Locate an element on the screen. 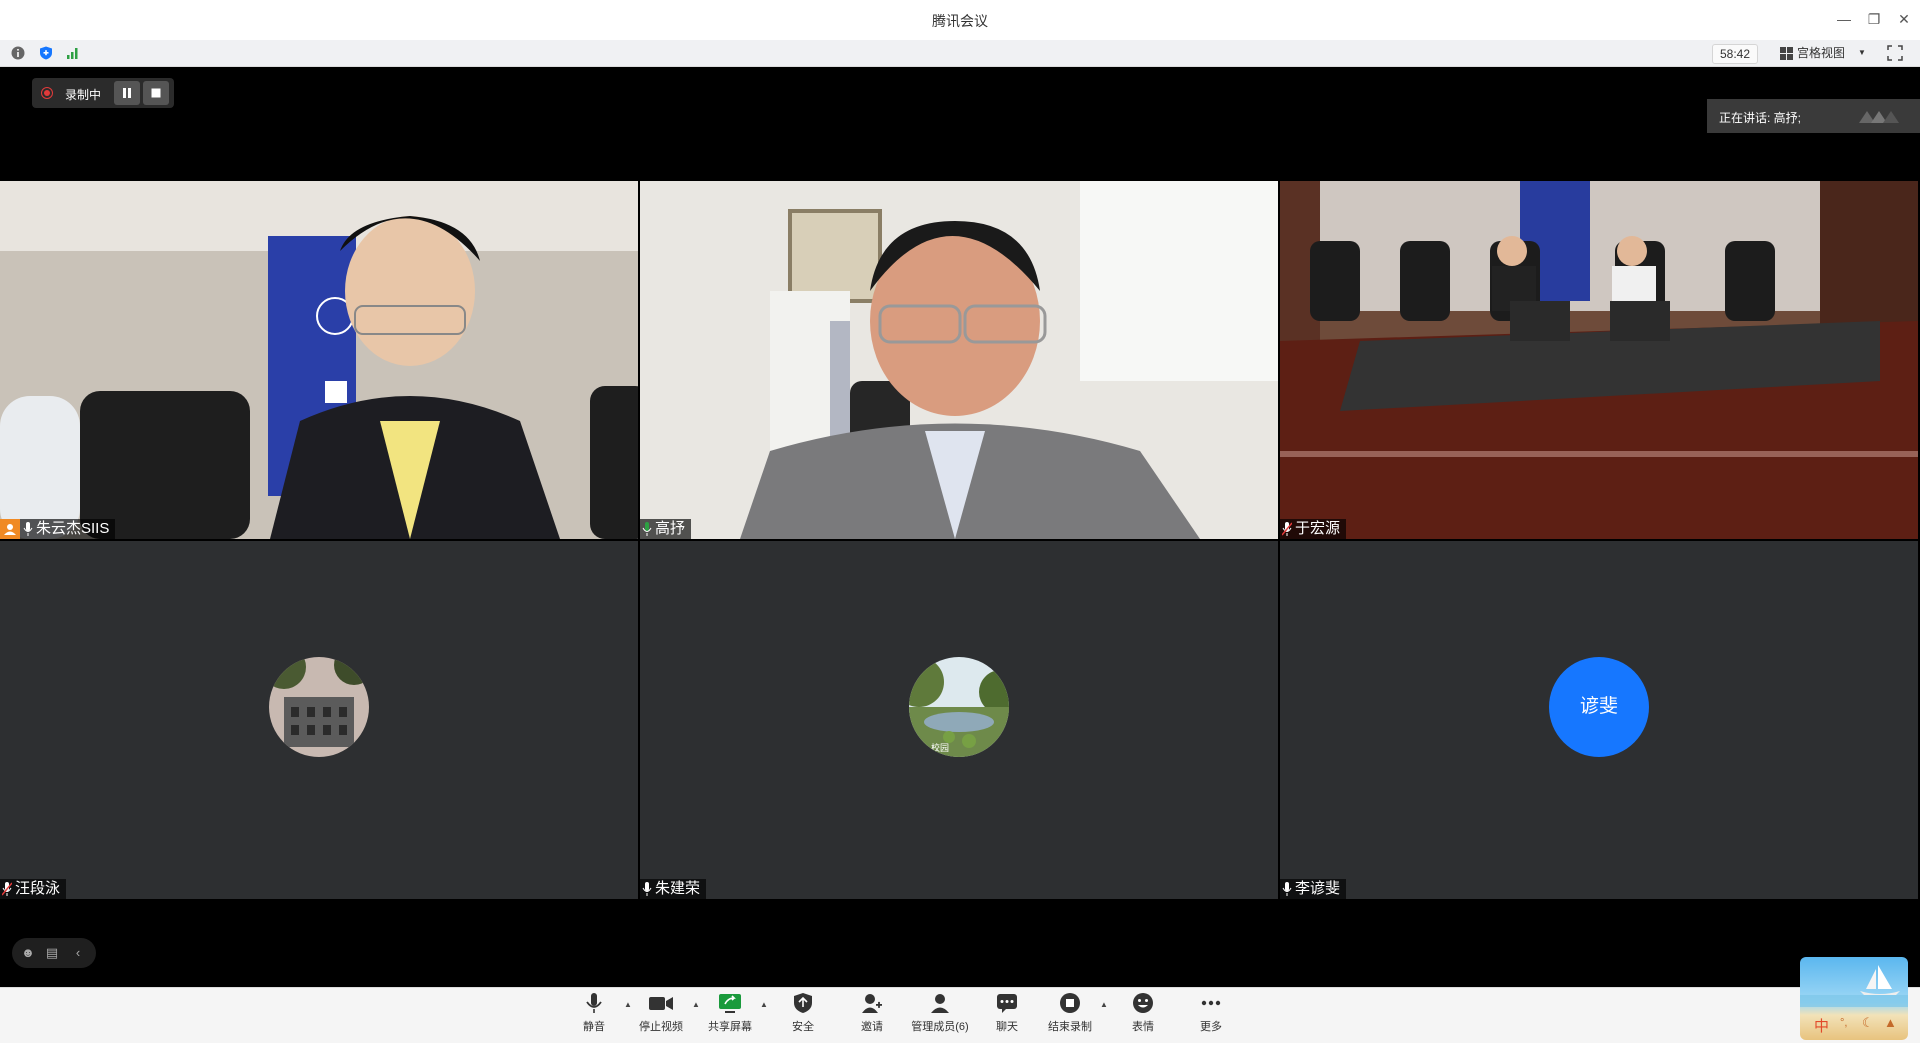 Image resolution: width=1920 pixels, height=1043 pixels. meeting-timer: 58:42 is located at coordinates (1735, 54).